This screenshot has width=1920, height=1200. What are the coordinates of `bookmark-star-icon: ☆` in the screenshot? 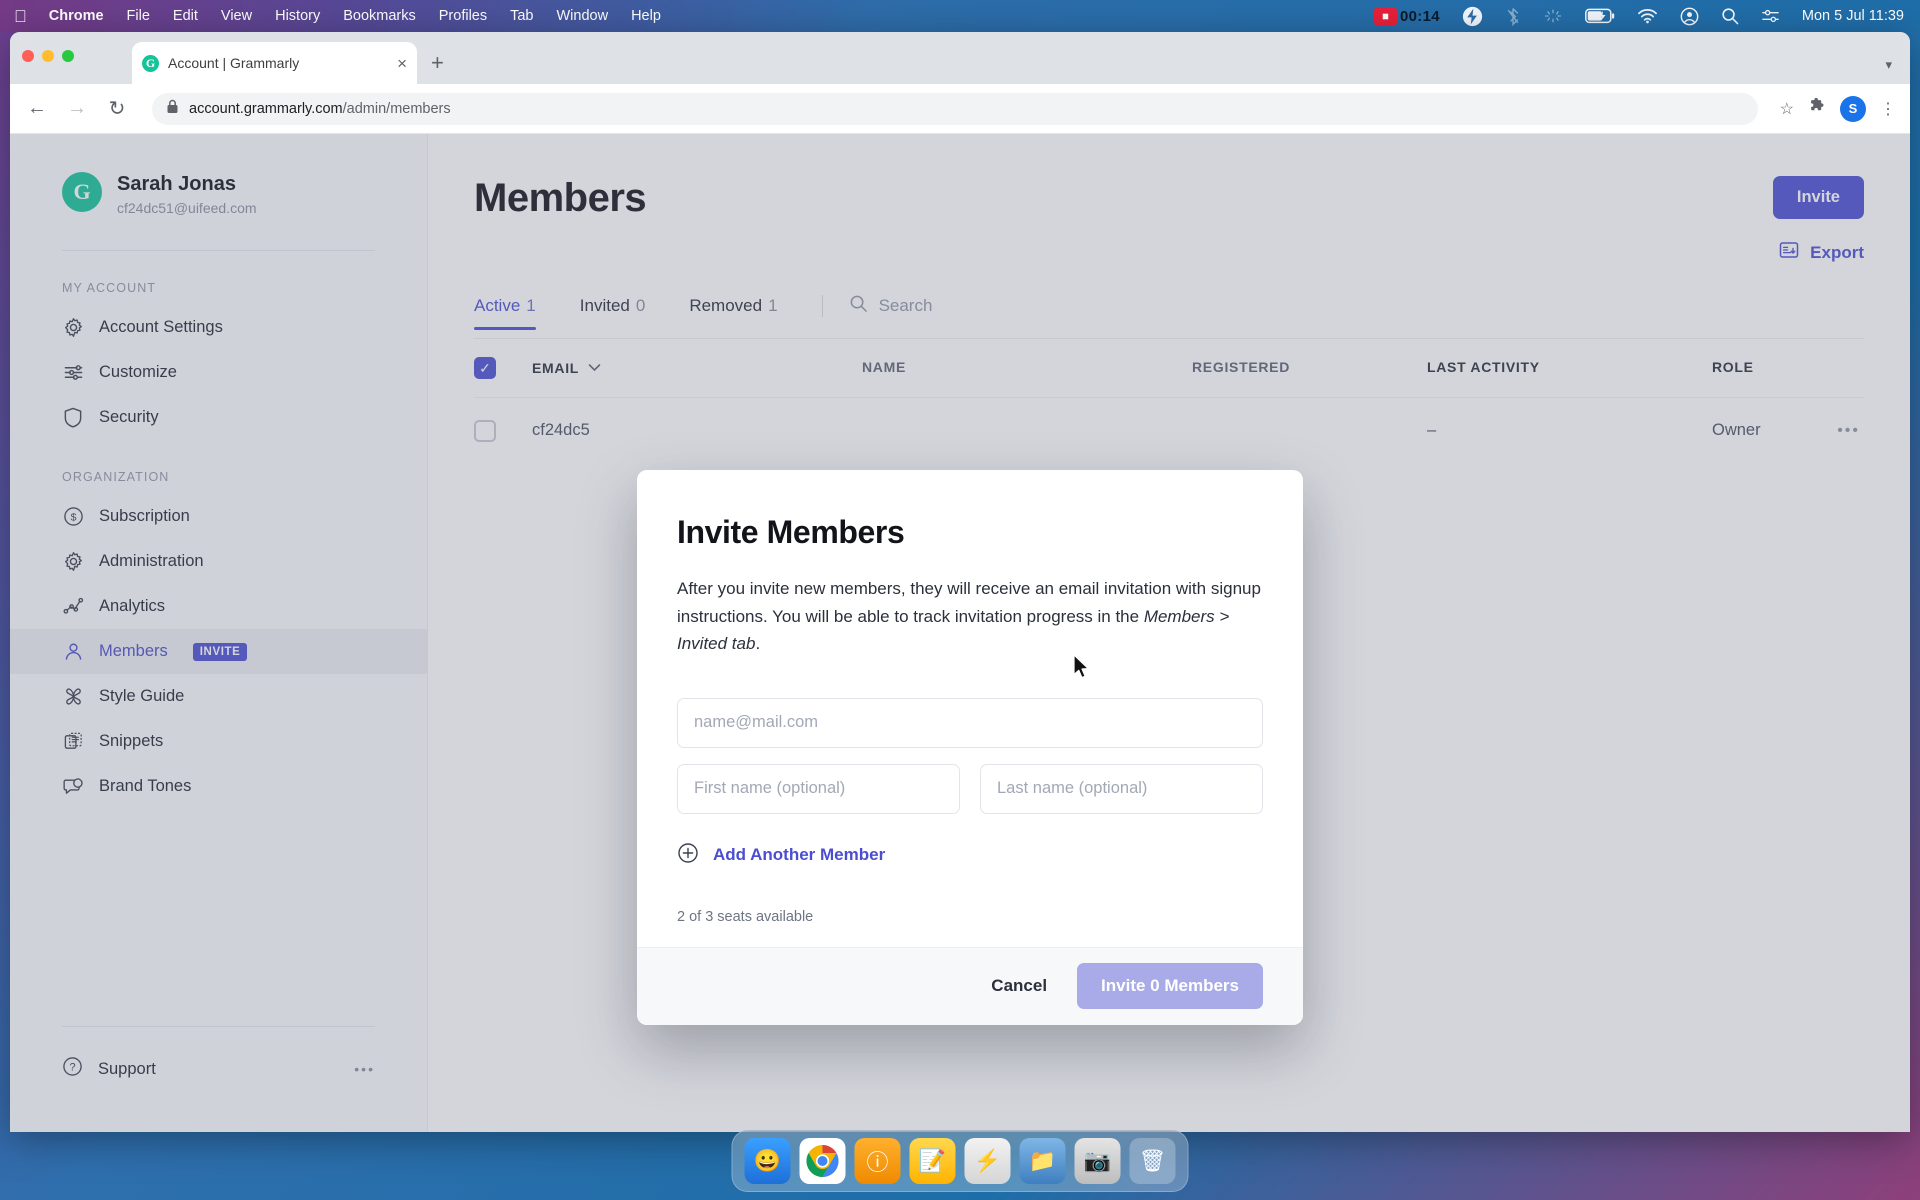 It's located at (1787, 109).